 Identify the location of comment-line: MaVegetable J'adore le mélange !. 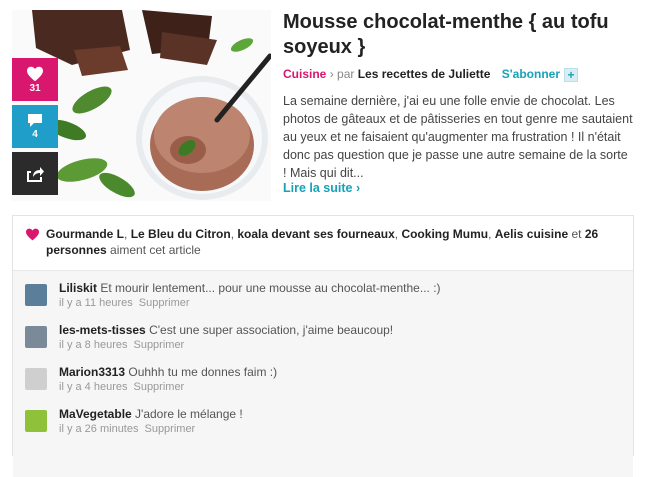
(151, 414).